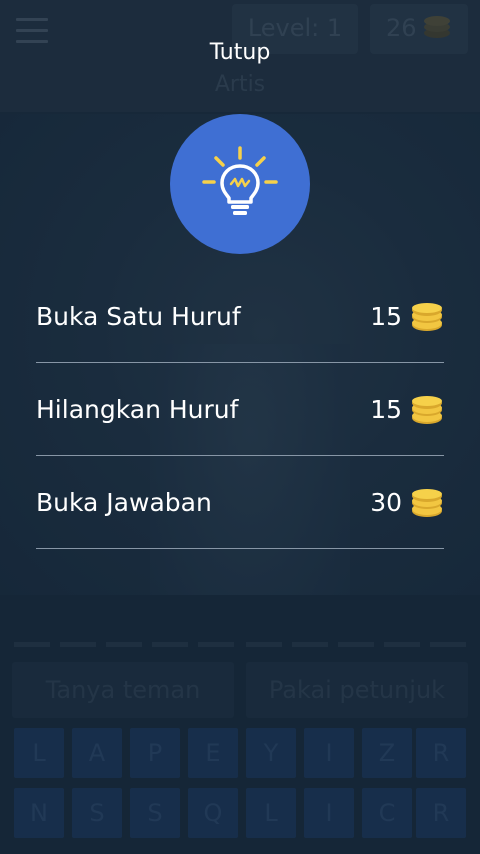  Describe the element at coordinates (240, 548) in the screenshot. I see `divider` at that location.